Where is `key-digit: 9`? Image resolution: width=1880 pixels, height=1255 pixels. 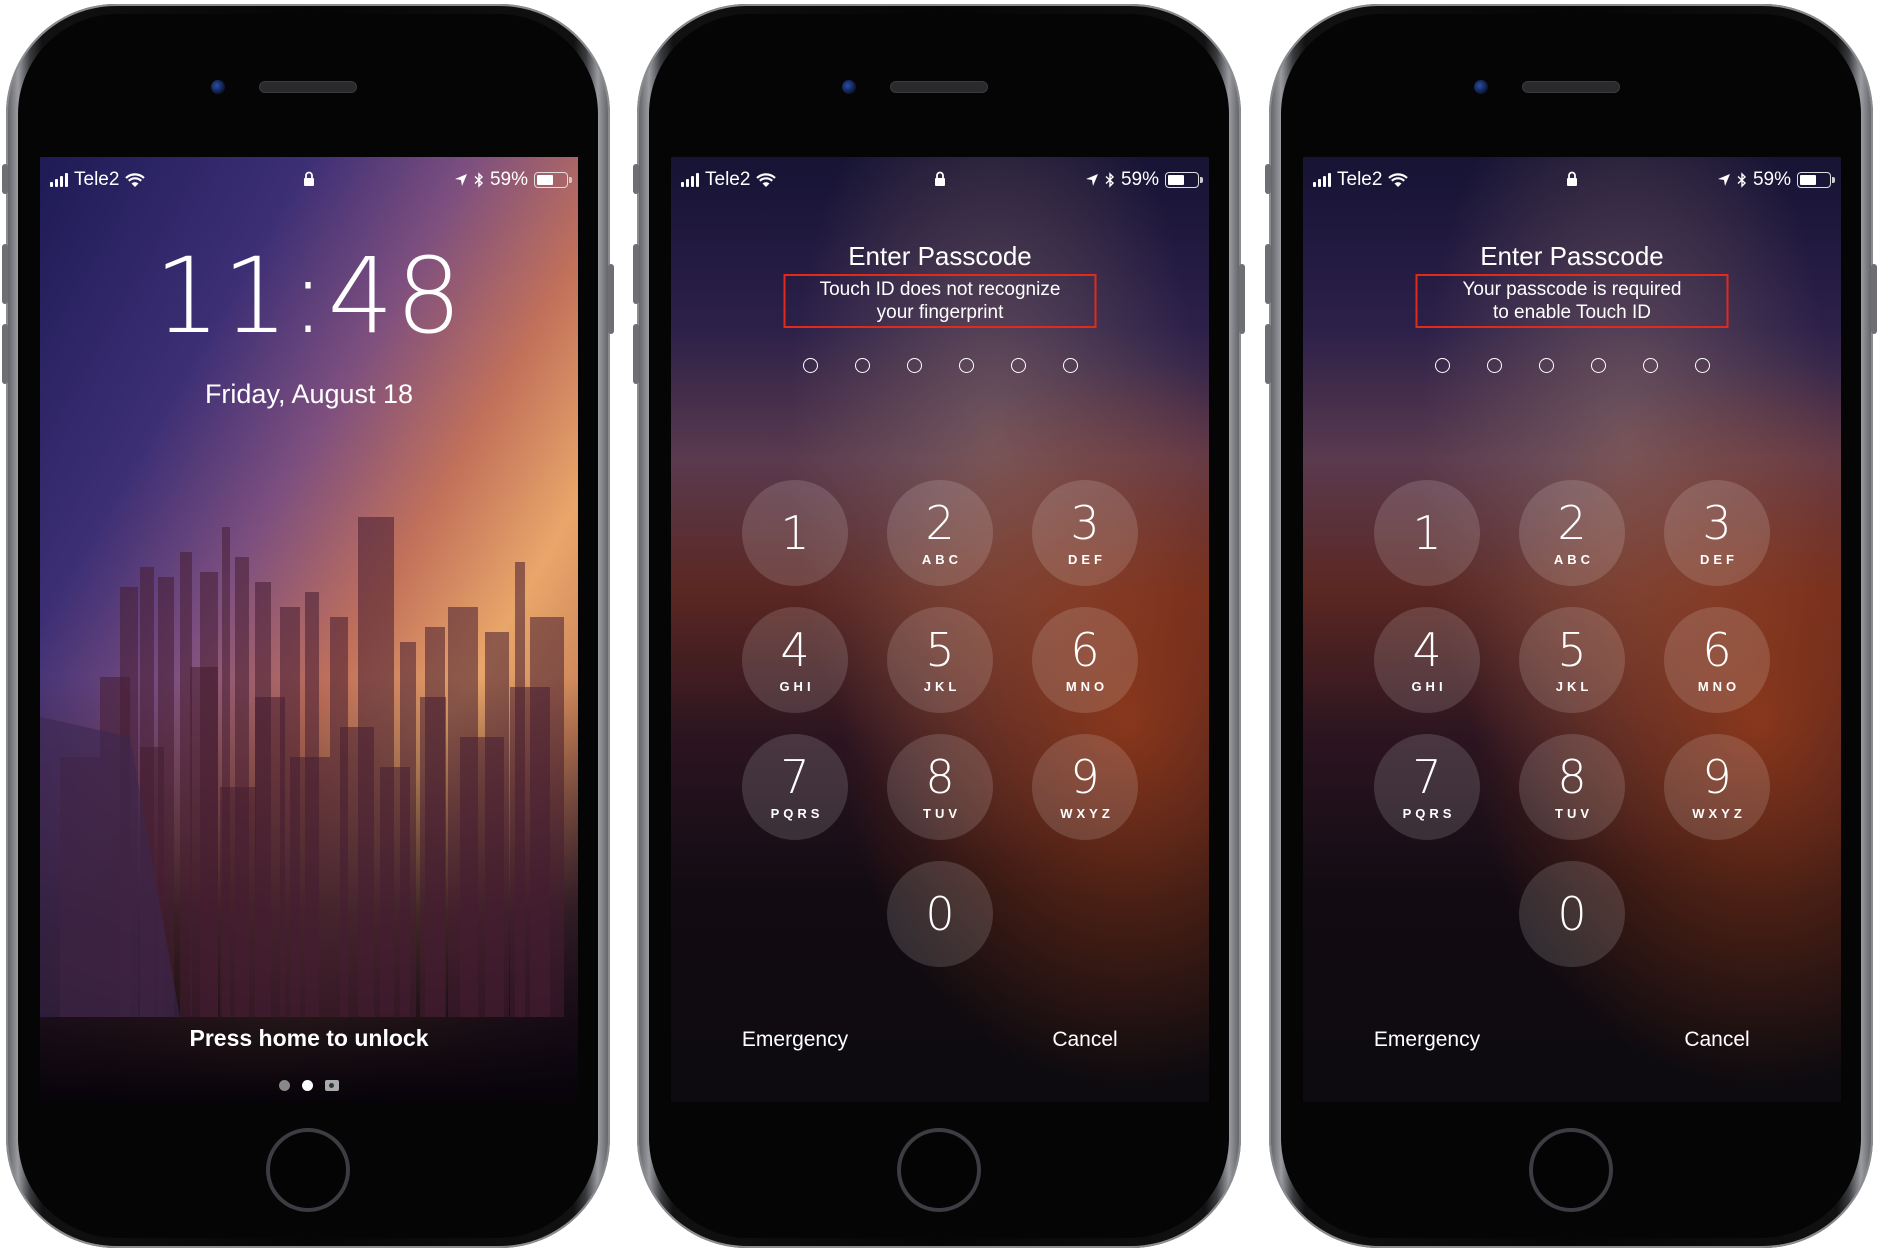 key-digit: 9 is located at coordinates (1085, 777).